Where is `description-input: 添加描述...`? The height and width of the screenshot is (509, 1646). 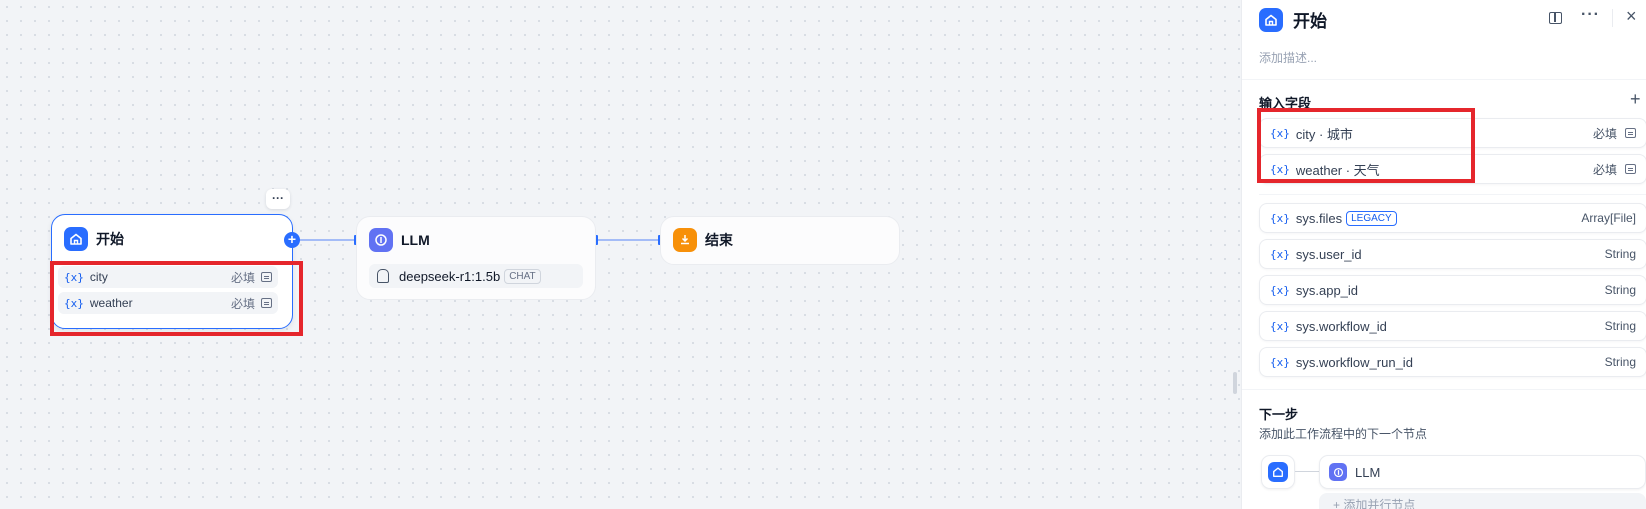
description-input: 添加描述... is located at coordinates (1288, 57).